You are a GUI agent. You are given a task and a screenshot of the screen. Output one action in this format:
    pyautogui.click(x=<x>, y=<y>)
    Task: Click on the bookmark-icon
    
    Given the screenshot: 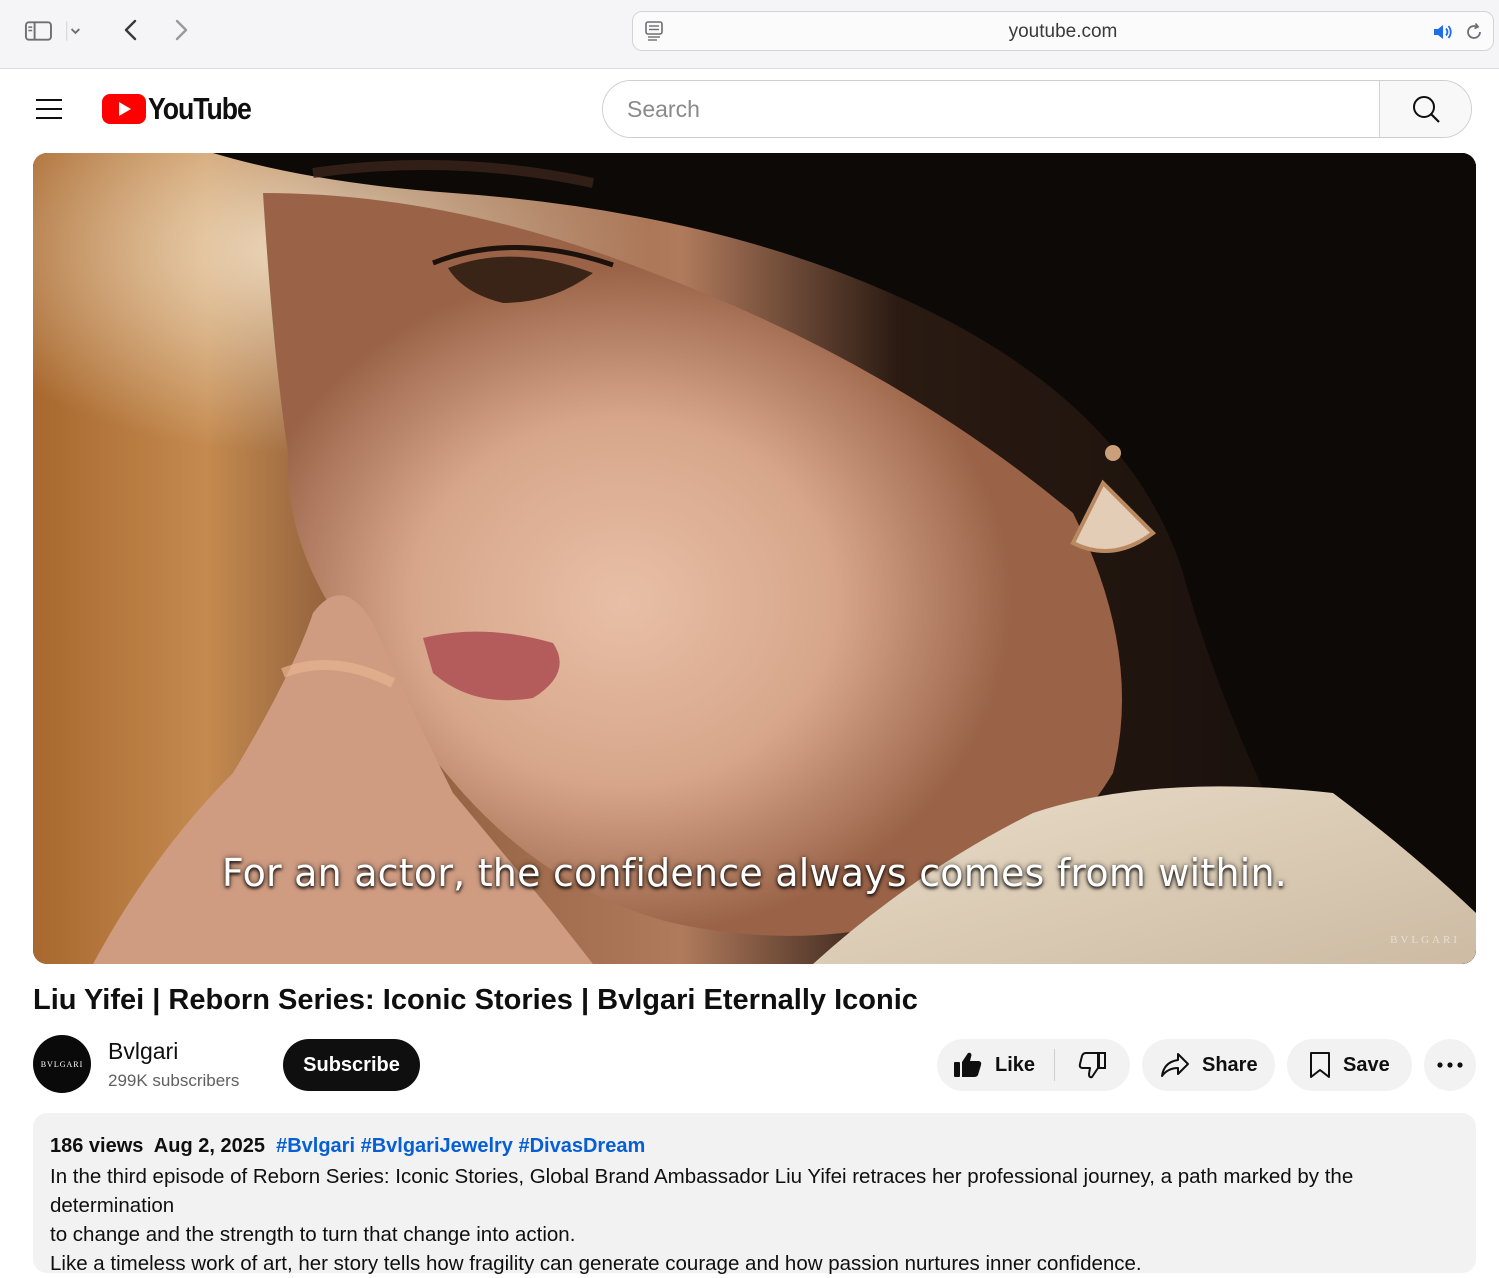 What is the action you would take?
    pyautogui.click(x=1320, y=1065)
    